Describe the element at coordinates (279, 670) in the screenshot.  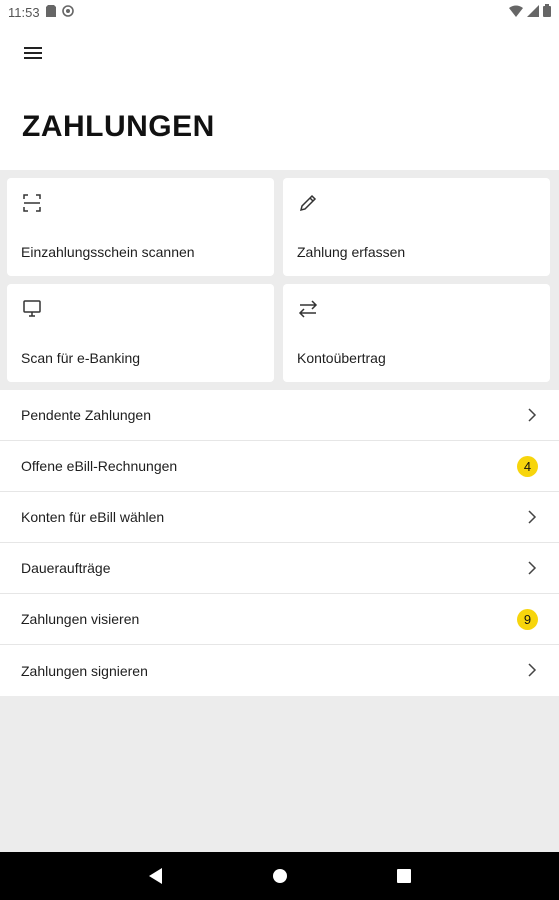
I see `list-item-sign-payments: Zahlungen signieren` at that location.